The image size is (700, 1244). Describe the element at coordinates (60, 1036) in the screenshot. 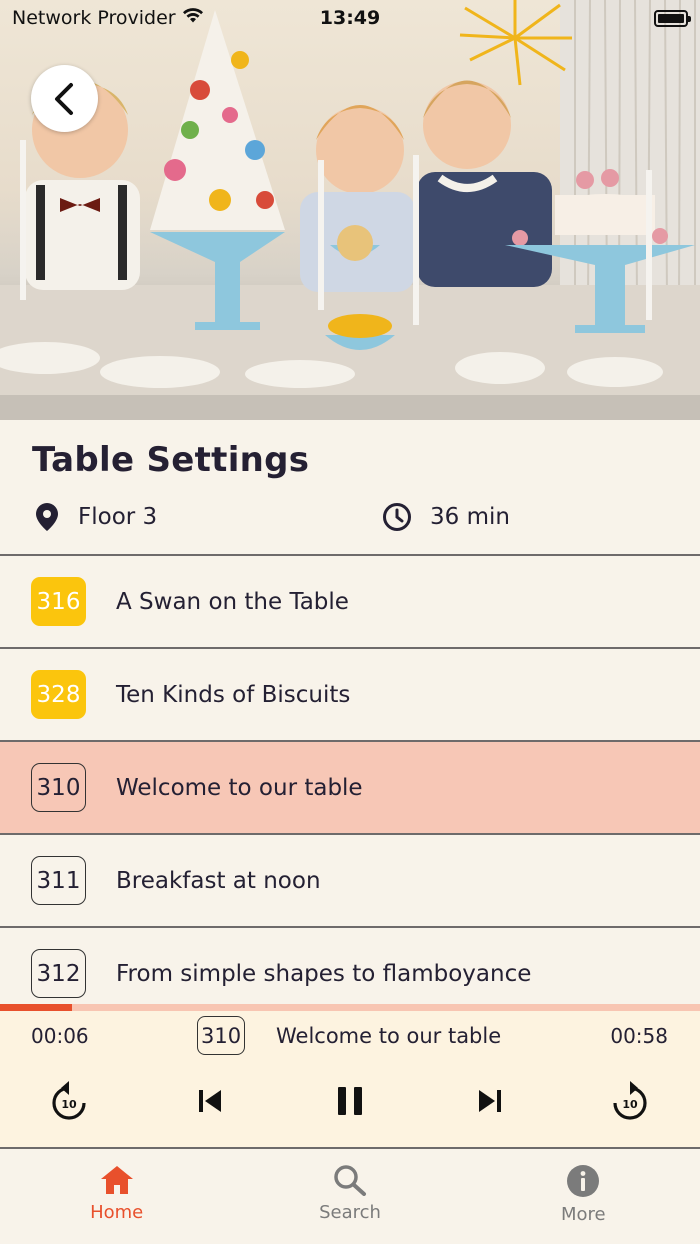

I see `elapsed-time: 00:06` at that location.